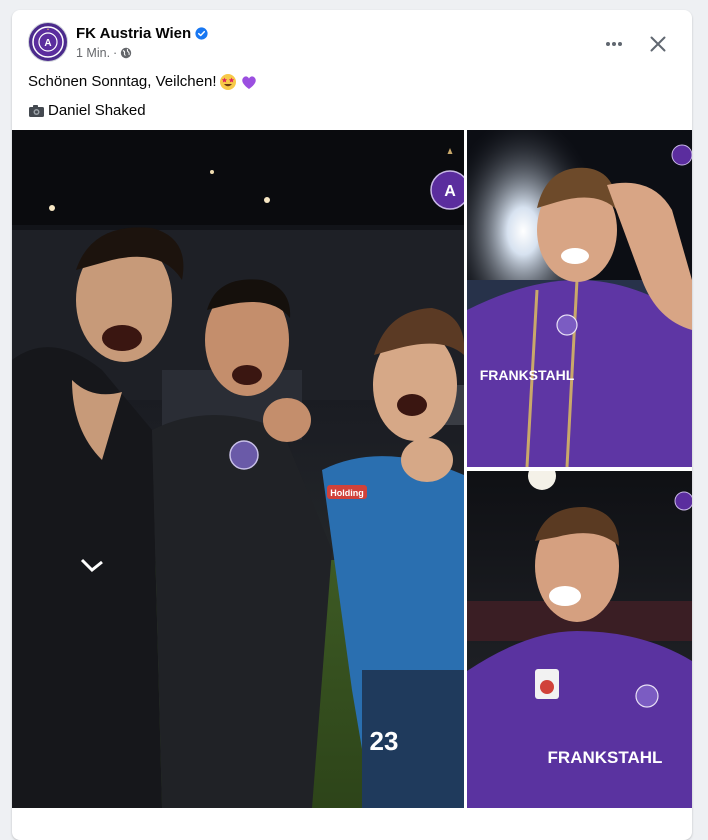 This screenshot has width=708, height=840. What do you see at coordinates (122, 81) in the screenshot?
I see `caption-text: Schönen Sonntag, Veilchen!` at bounding box center [122, 81].